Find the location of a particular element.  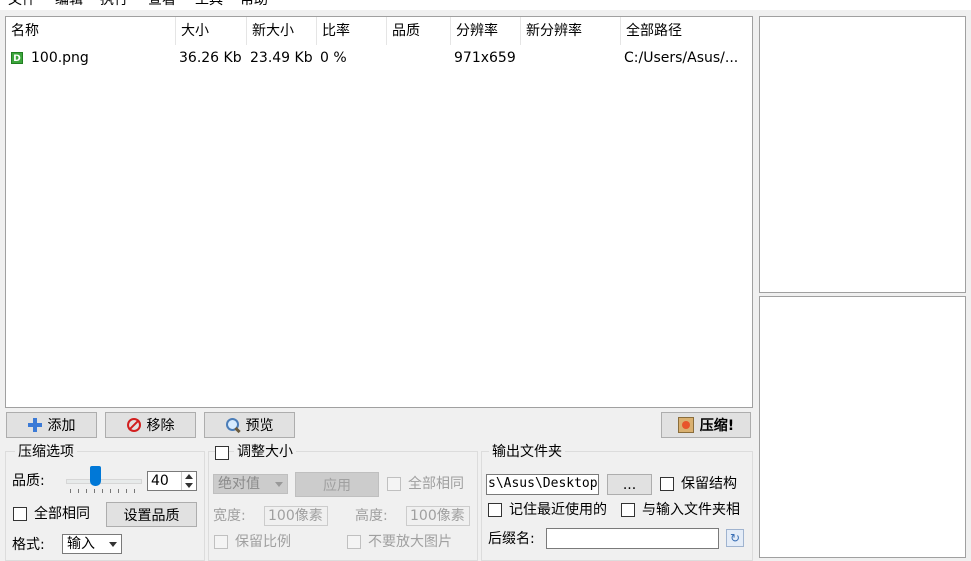

no-enlarge-checkbox is located at coordinates (354, 542).